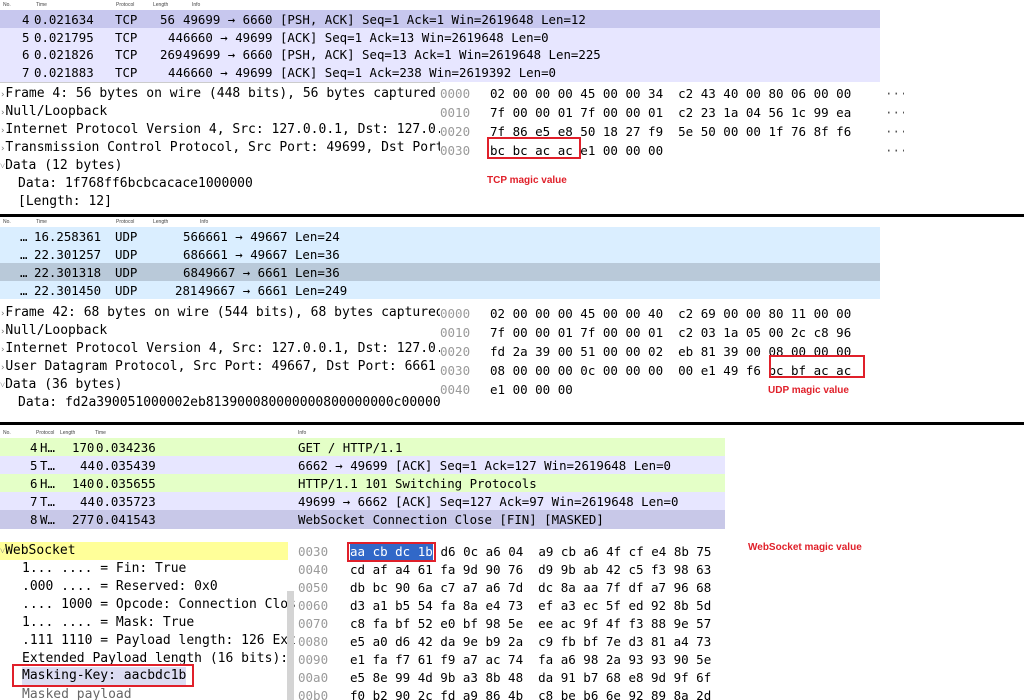  I want to click on tree-item-websocket: ˅WebSocket, so click(144, 551).